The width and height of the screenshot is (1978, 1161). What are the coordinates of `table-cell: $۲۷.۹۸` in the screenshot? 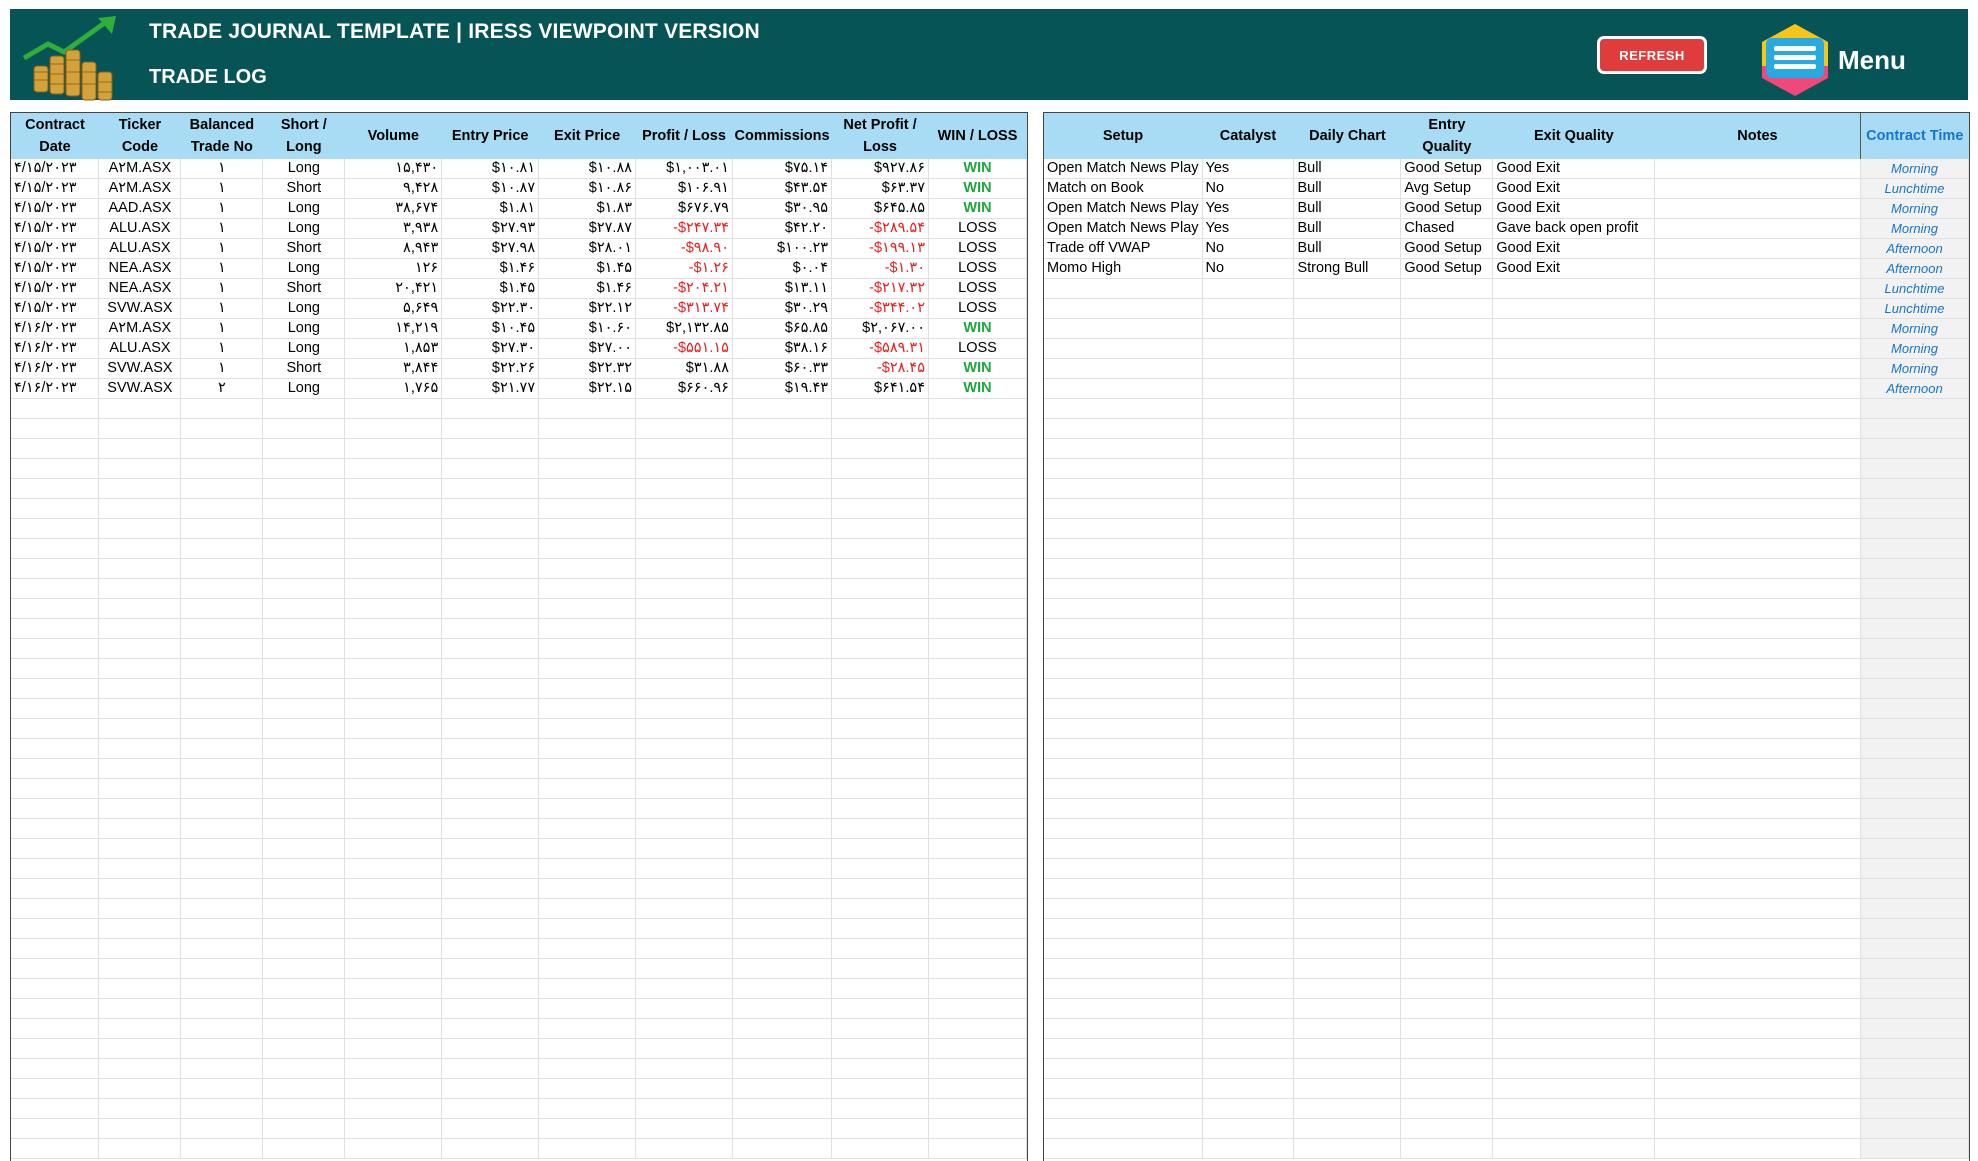 It's located at (490, 248).